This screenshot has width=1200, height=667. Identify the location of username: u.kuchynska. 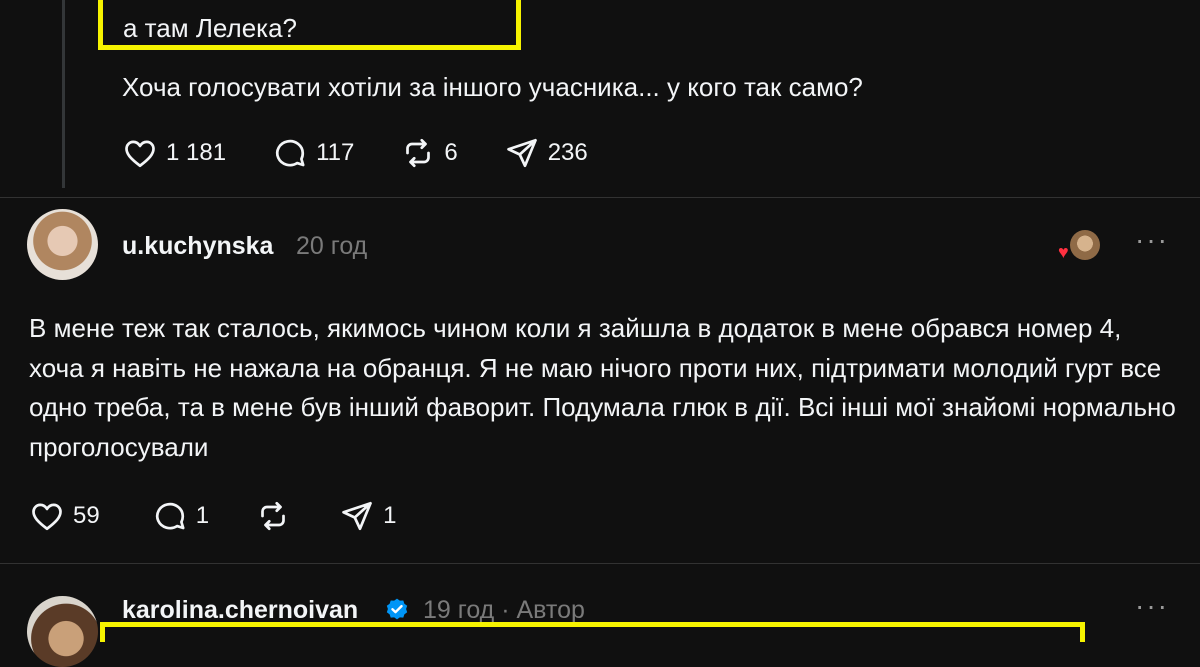
(197, 246).